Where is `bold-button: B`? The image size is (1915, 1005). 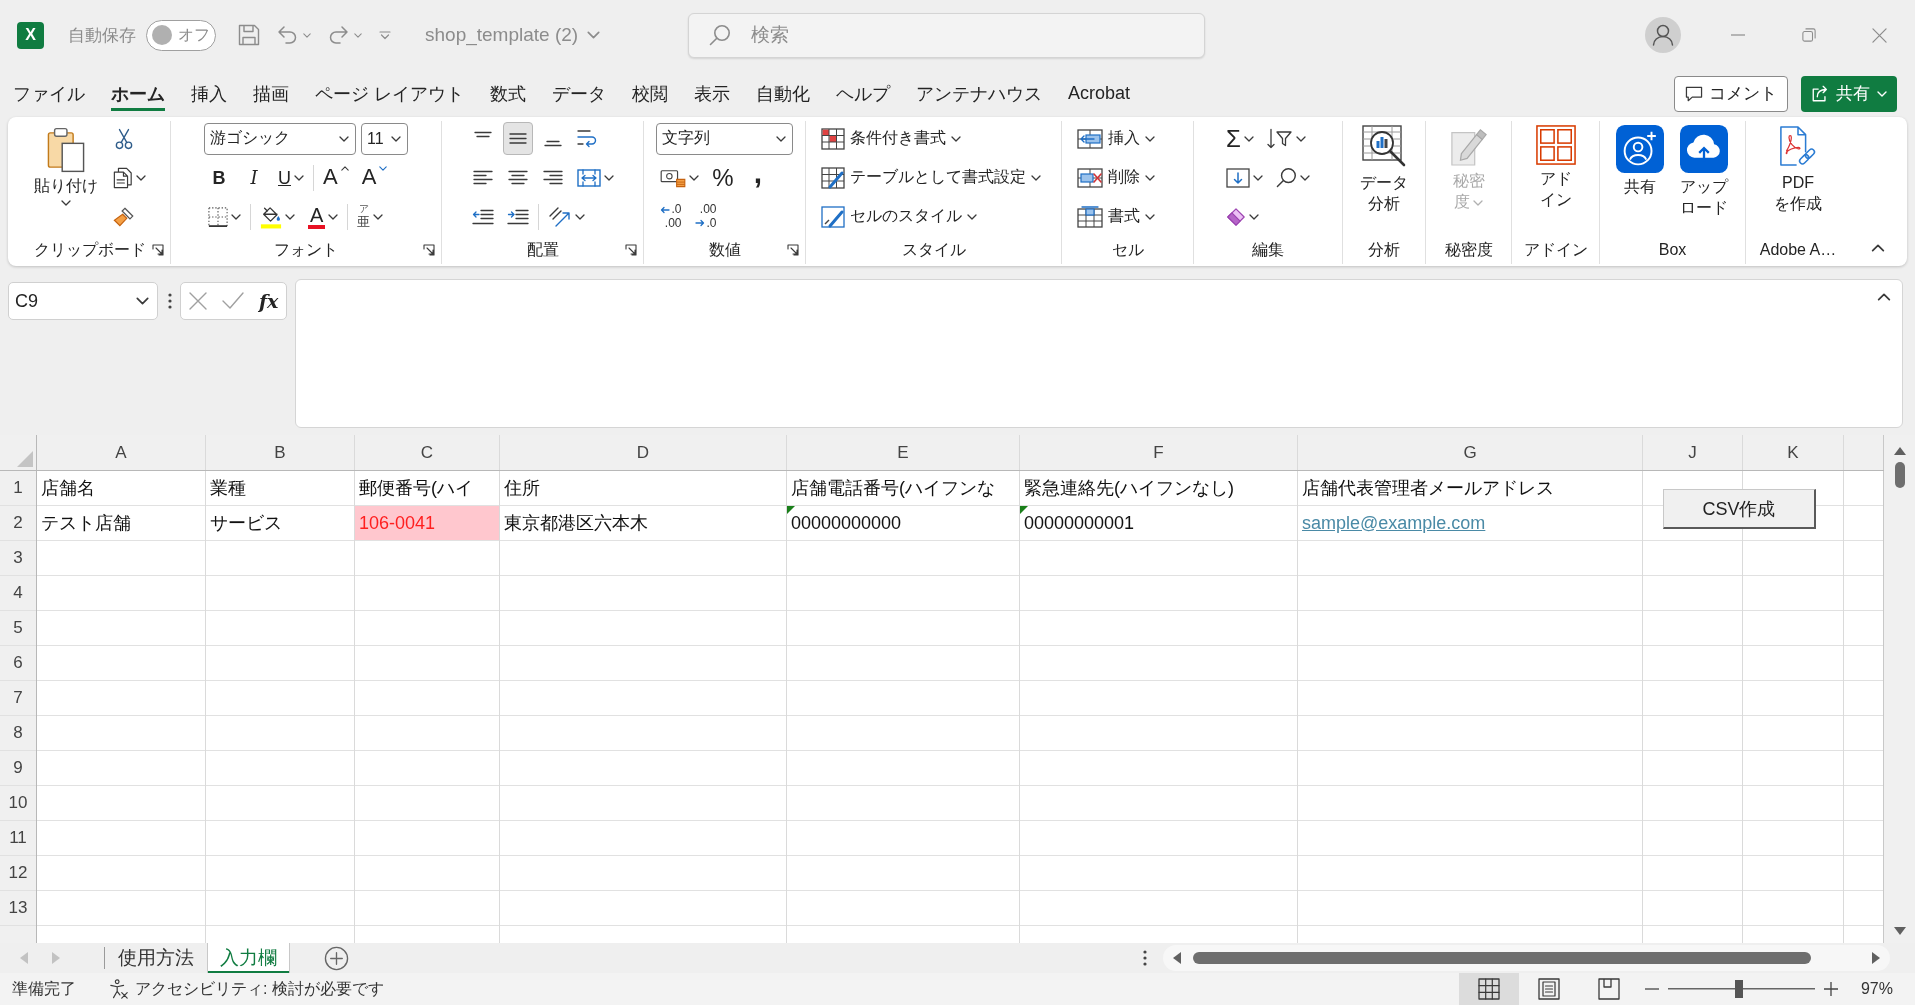 bold-button: B is located at coordinates (219, 177).